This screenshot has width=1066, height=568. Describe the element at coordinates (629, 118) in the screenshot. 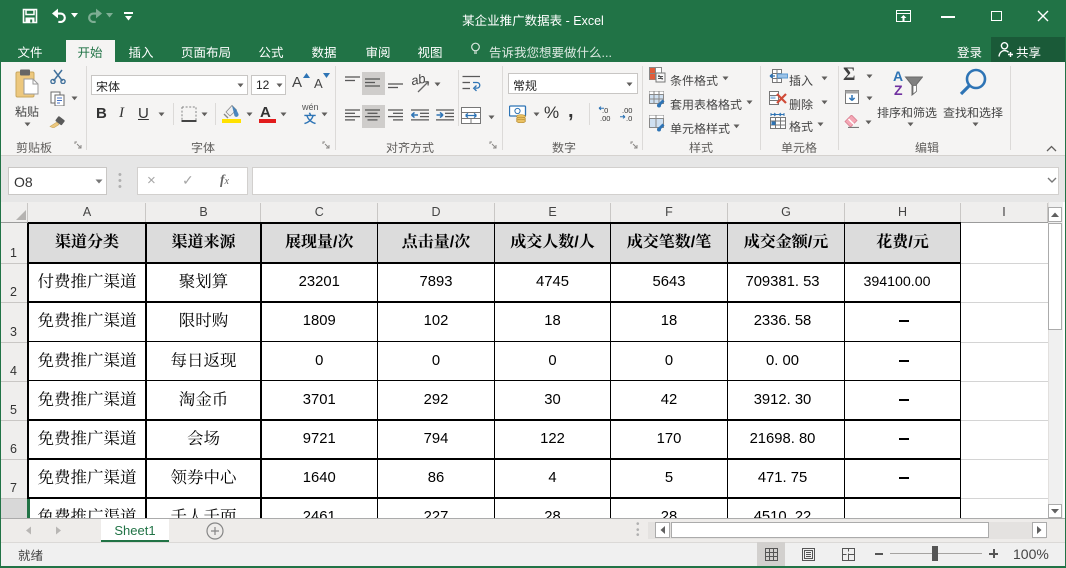

I see `svg-text: .0` at that location.